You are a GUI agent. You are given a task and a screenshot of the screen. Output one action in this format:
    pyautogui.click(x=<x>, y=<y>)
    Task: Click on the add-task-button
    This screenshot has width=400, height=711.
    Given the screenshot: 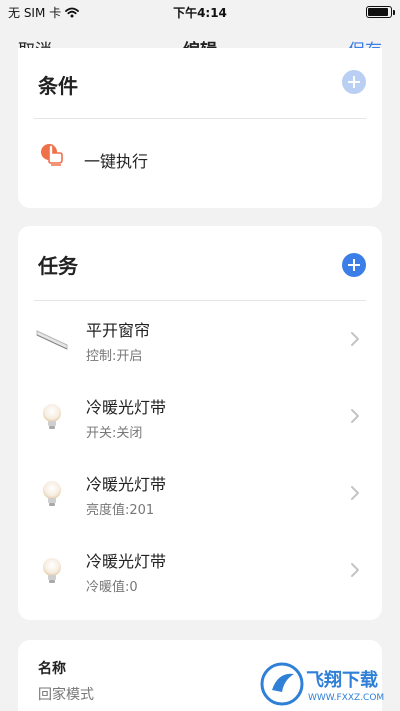 What is the action you would take?
    pyautogui.click(x=354, y=265)
    